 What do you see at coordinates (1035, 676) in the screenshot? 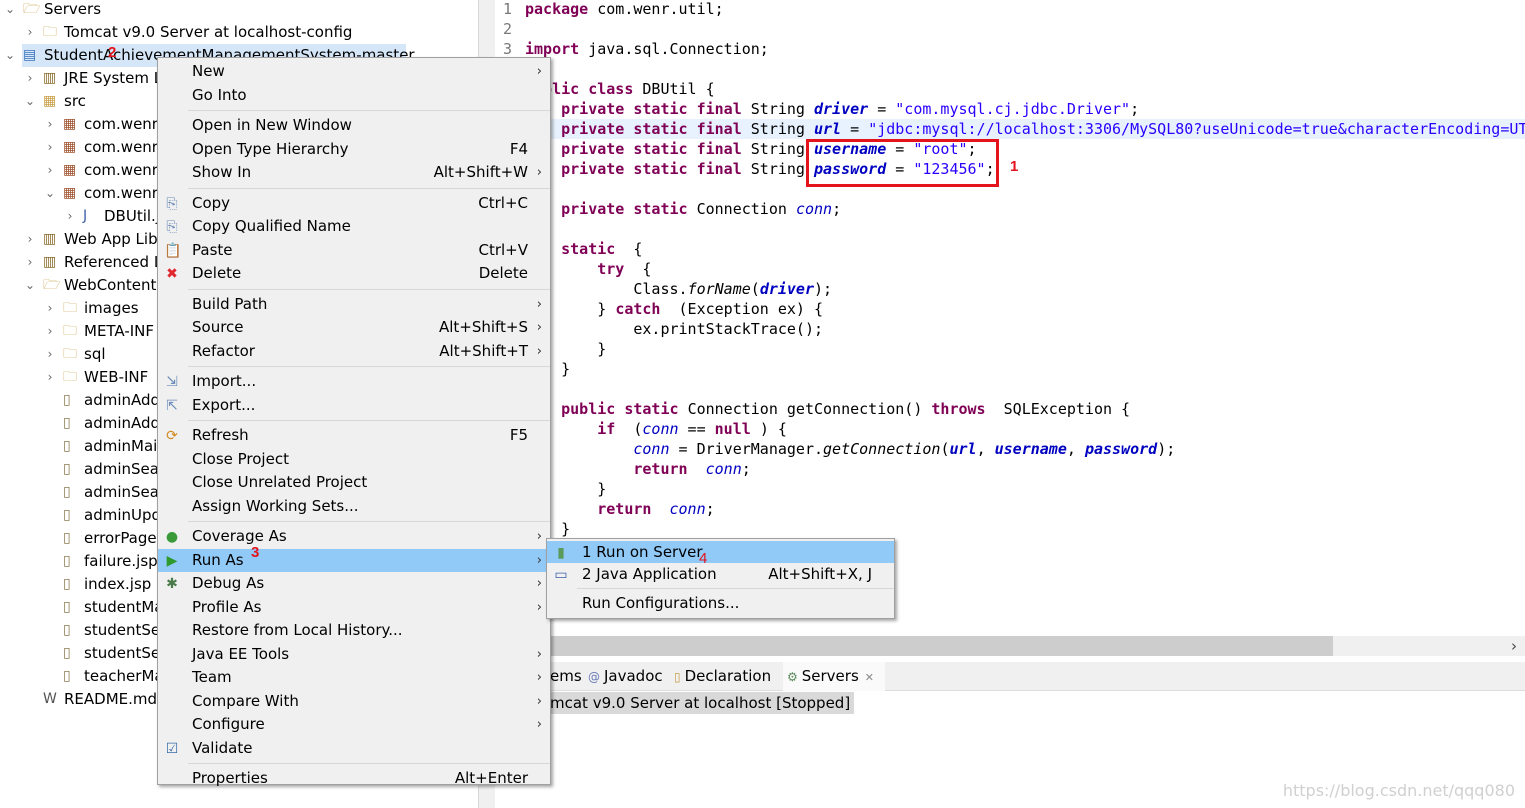
I see `bottom-tab-bar: ems @ Javadoc ▯ Declaration ⚙ Servers ✕` at bounding box center [1035, 676].